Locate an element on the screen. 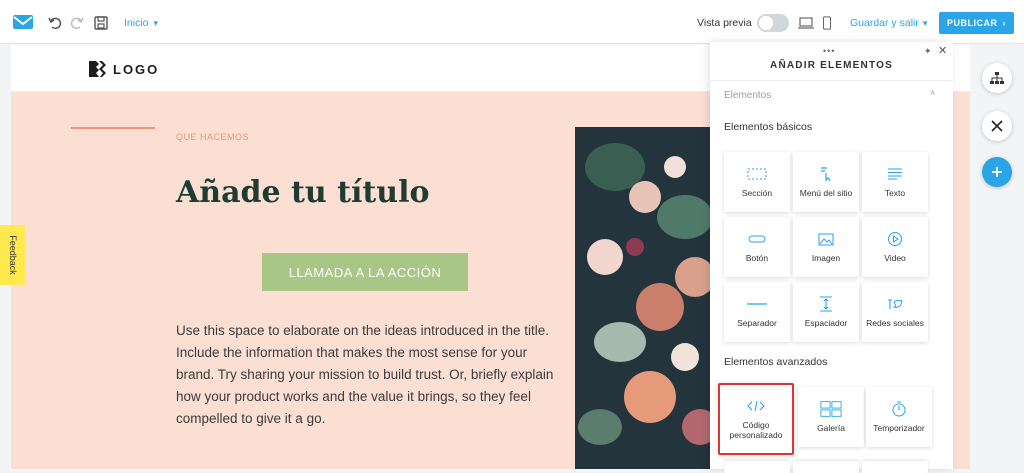 This screenshot has height=473, width=1024. tile-label: Texto is located at coordinates (895, 193).